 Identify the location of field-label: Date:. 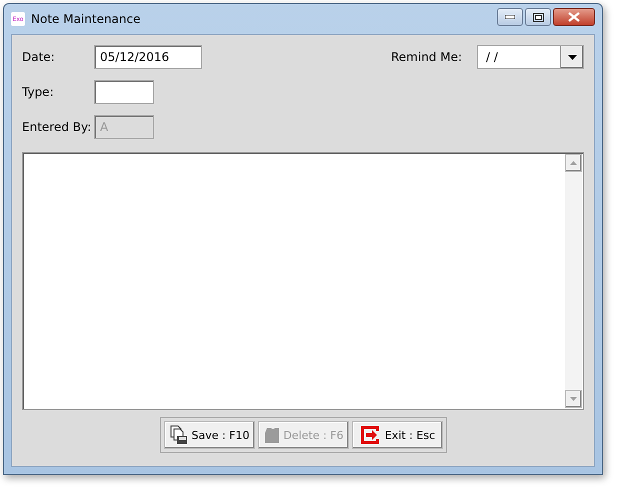
(39, 57).